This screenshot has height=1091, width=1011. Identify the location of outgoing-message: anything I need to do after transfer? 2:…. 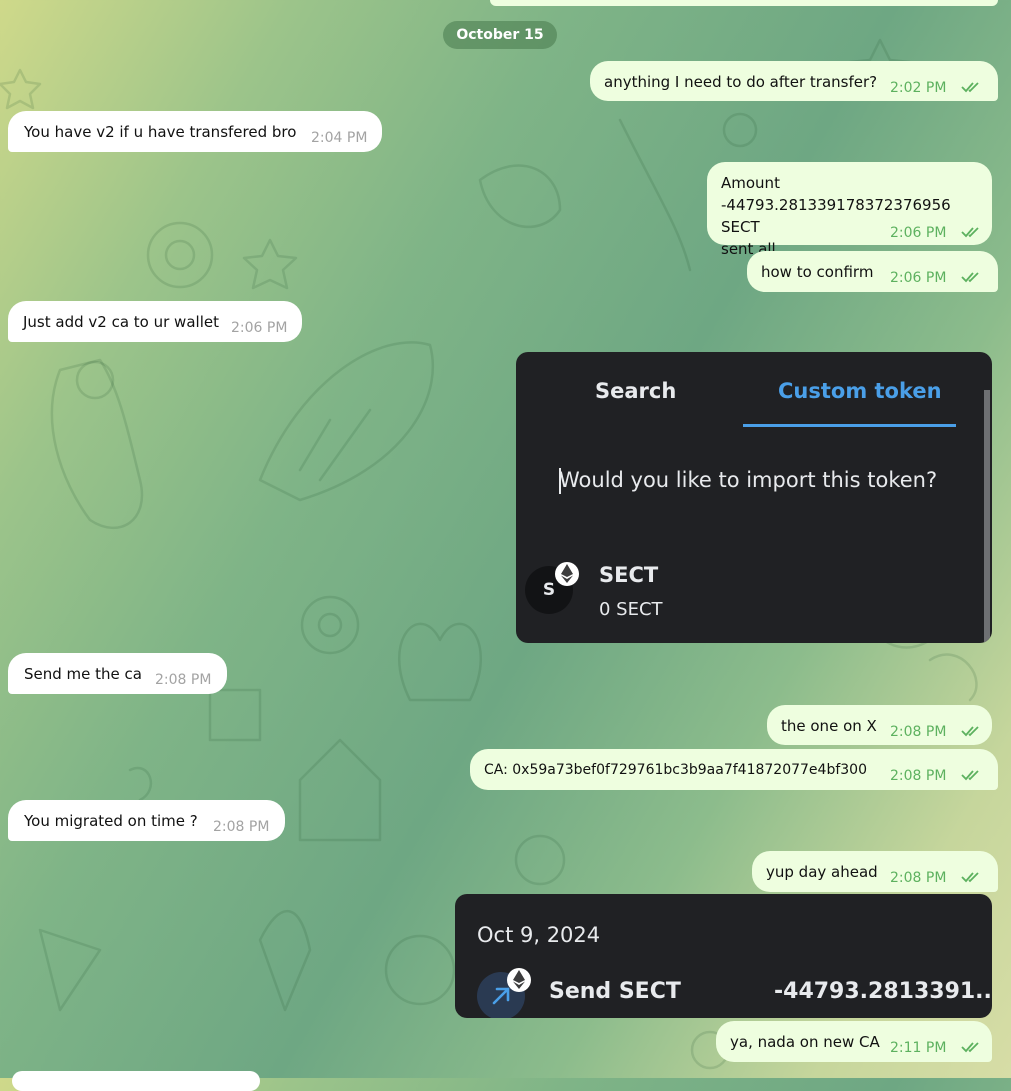
(794, 81).